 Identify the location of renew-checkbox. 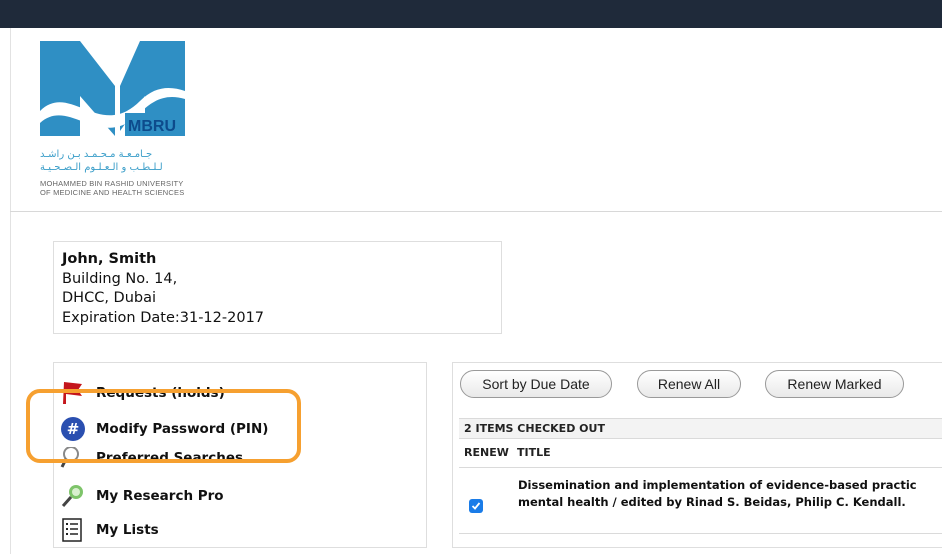
(476, 506).